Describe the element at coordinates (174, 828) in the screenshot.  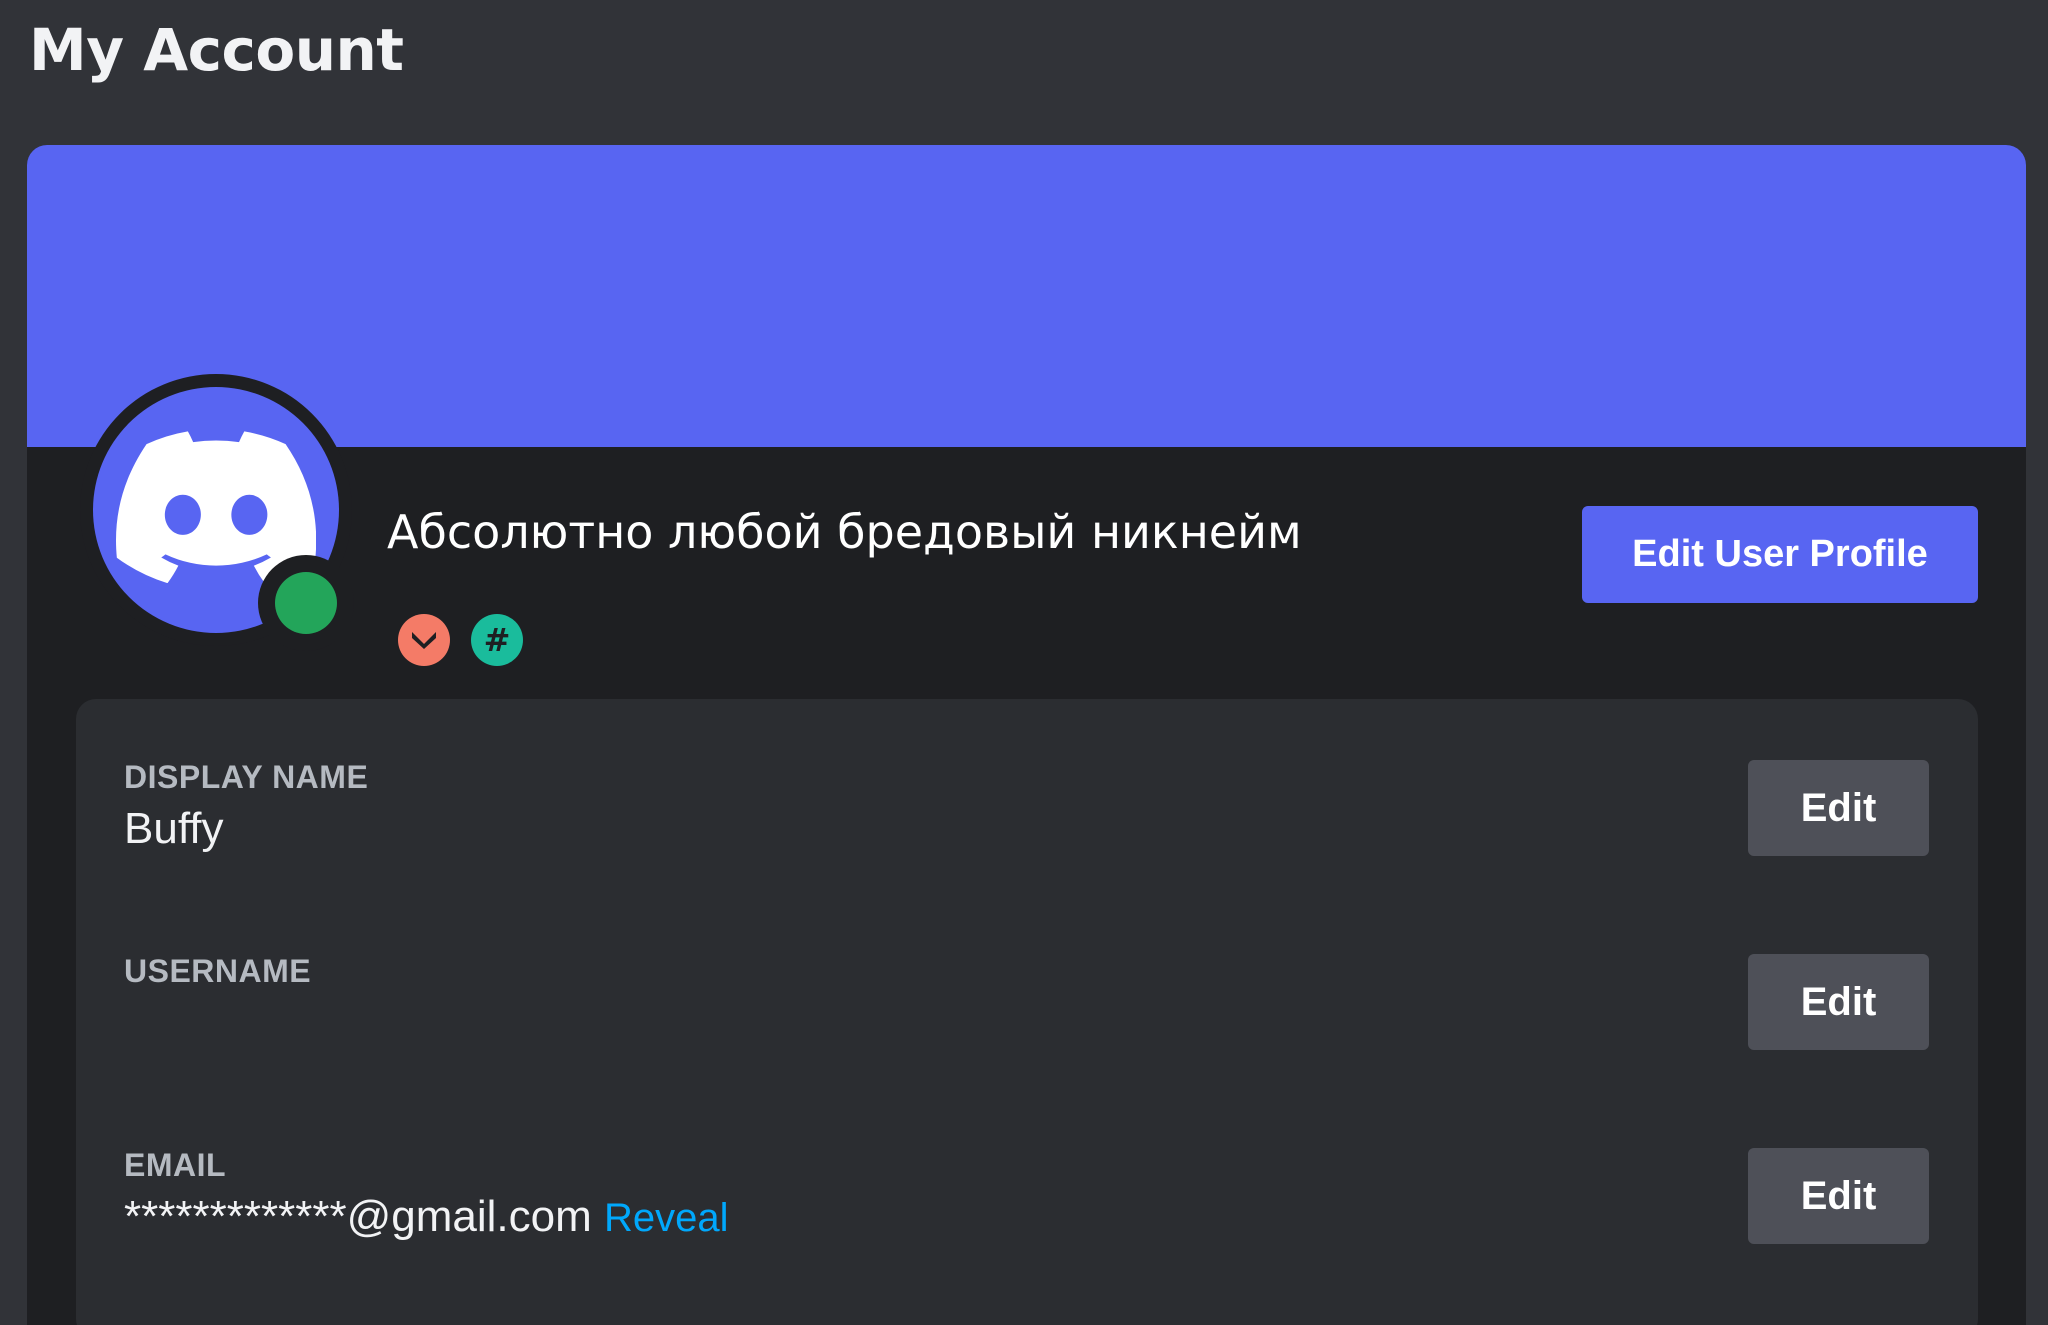
I see `display-name-value: Buffy` at that location.